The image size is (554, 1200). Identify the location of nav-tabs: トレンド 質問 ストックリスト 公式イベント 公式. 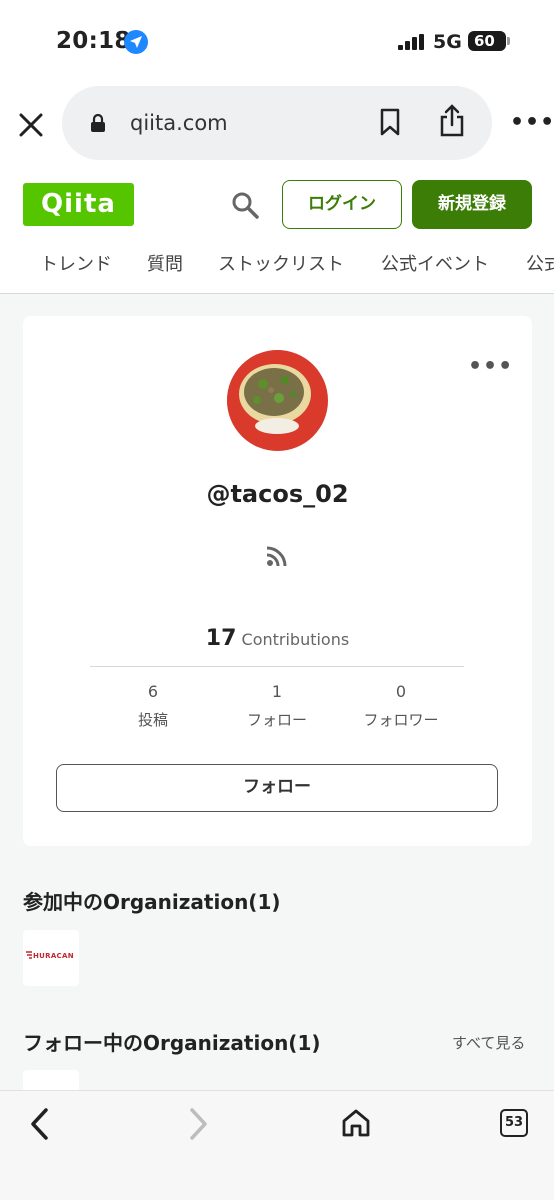
(277, 265).